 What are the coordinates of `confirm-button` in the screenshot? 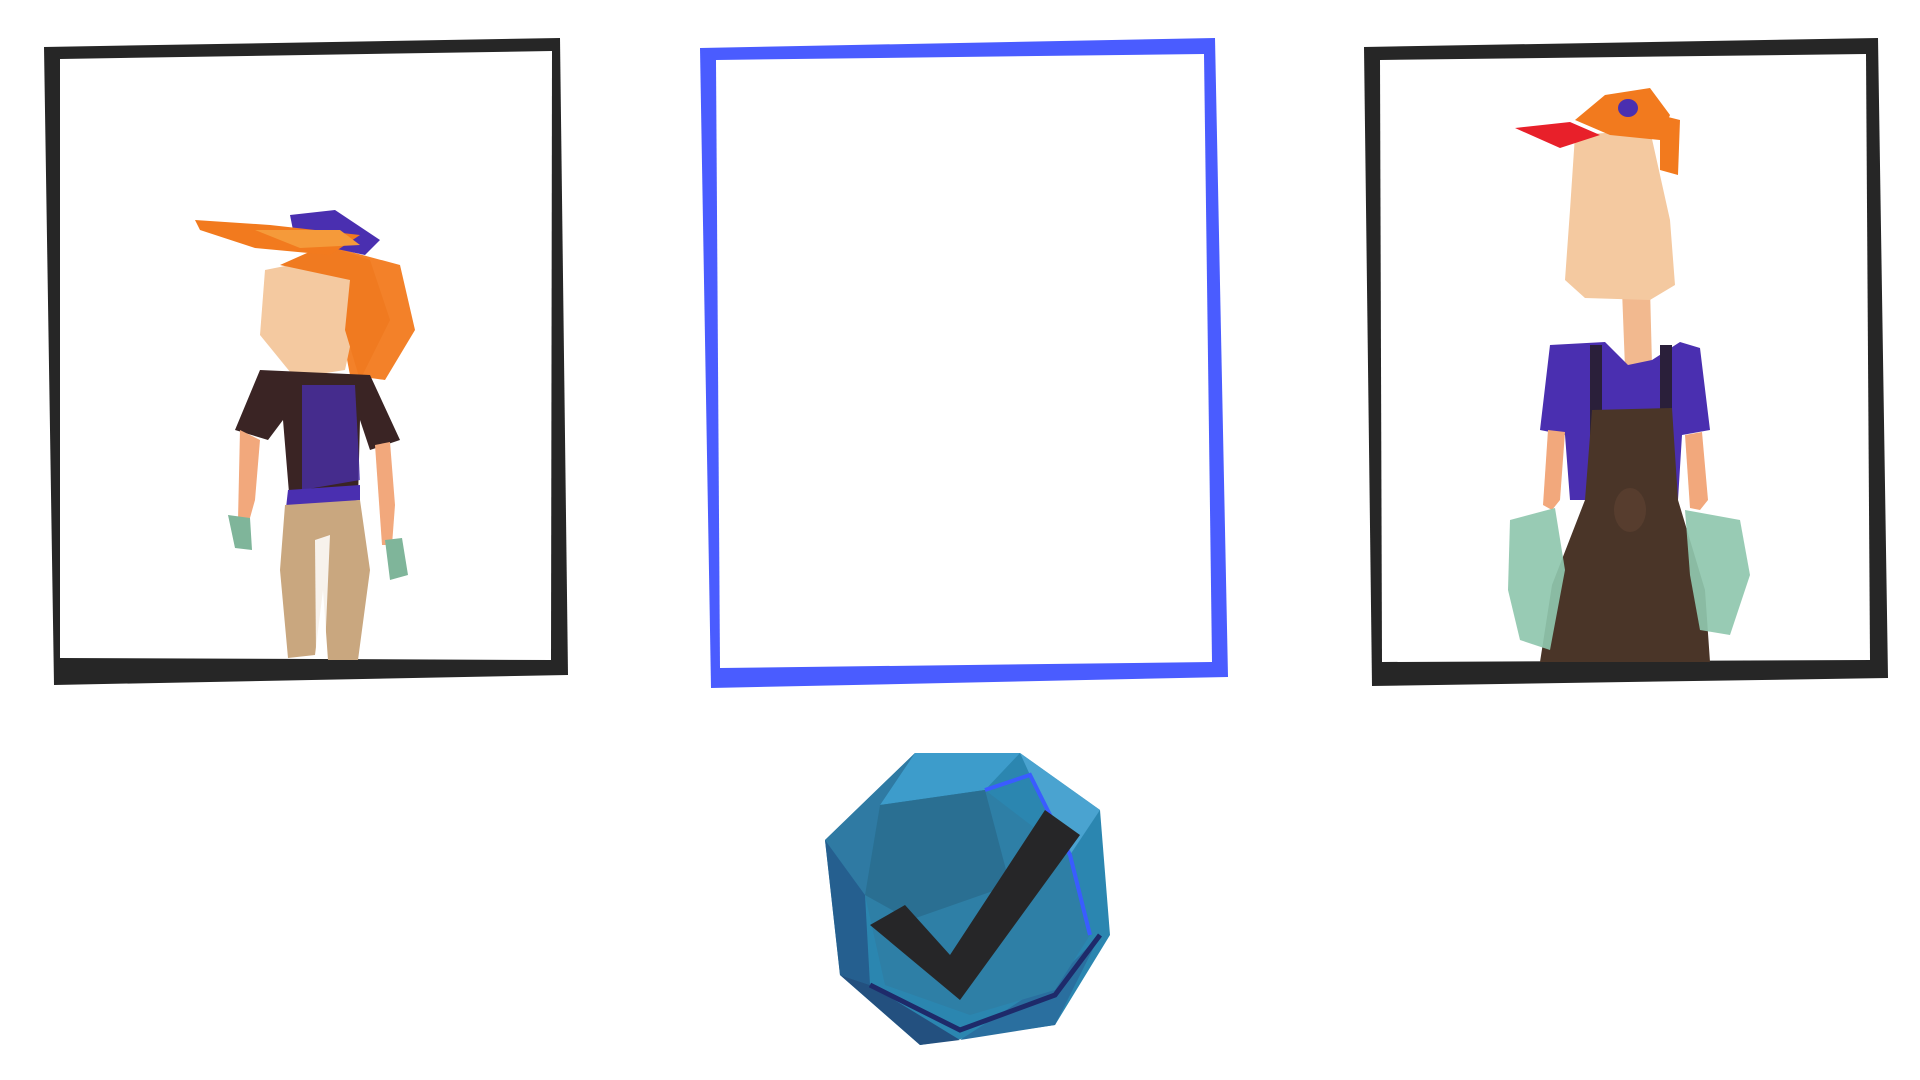 It's located at (970, 905).